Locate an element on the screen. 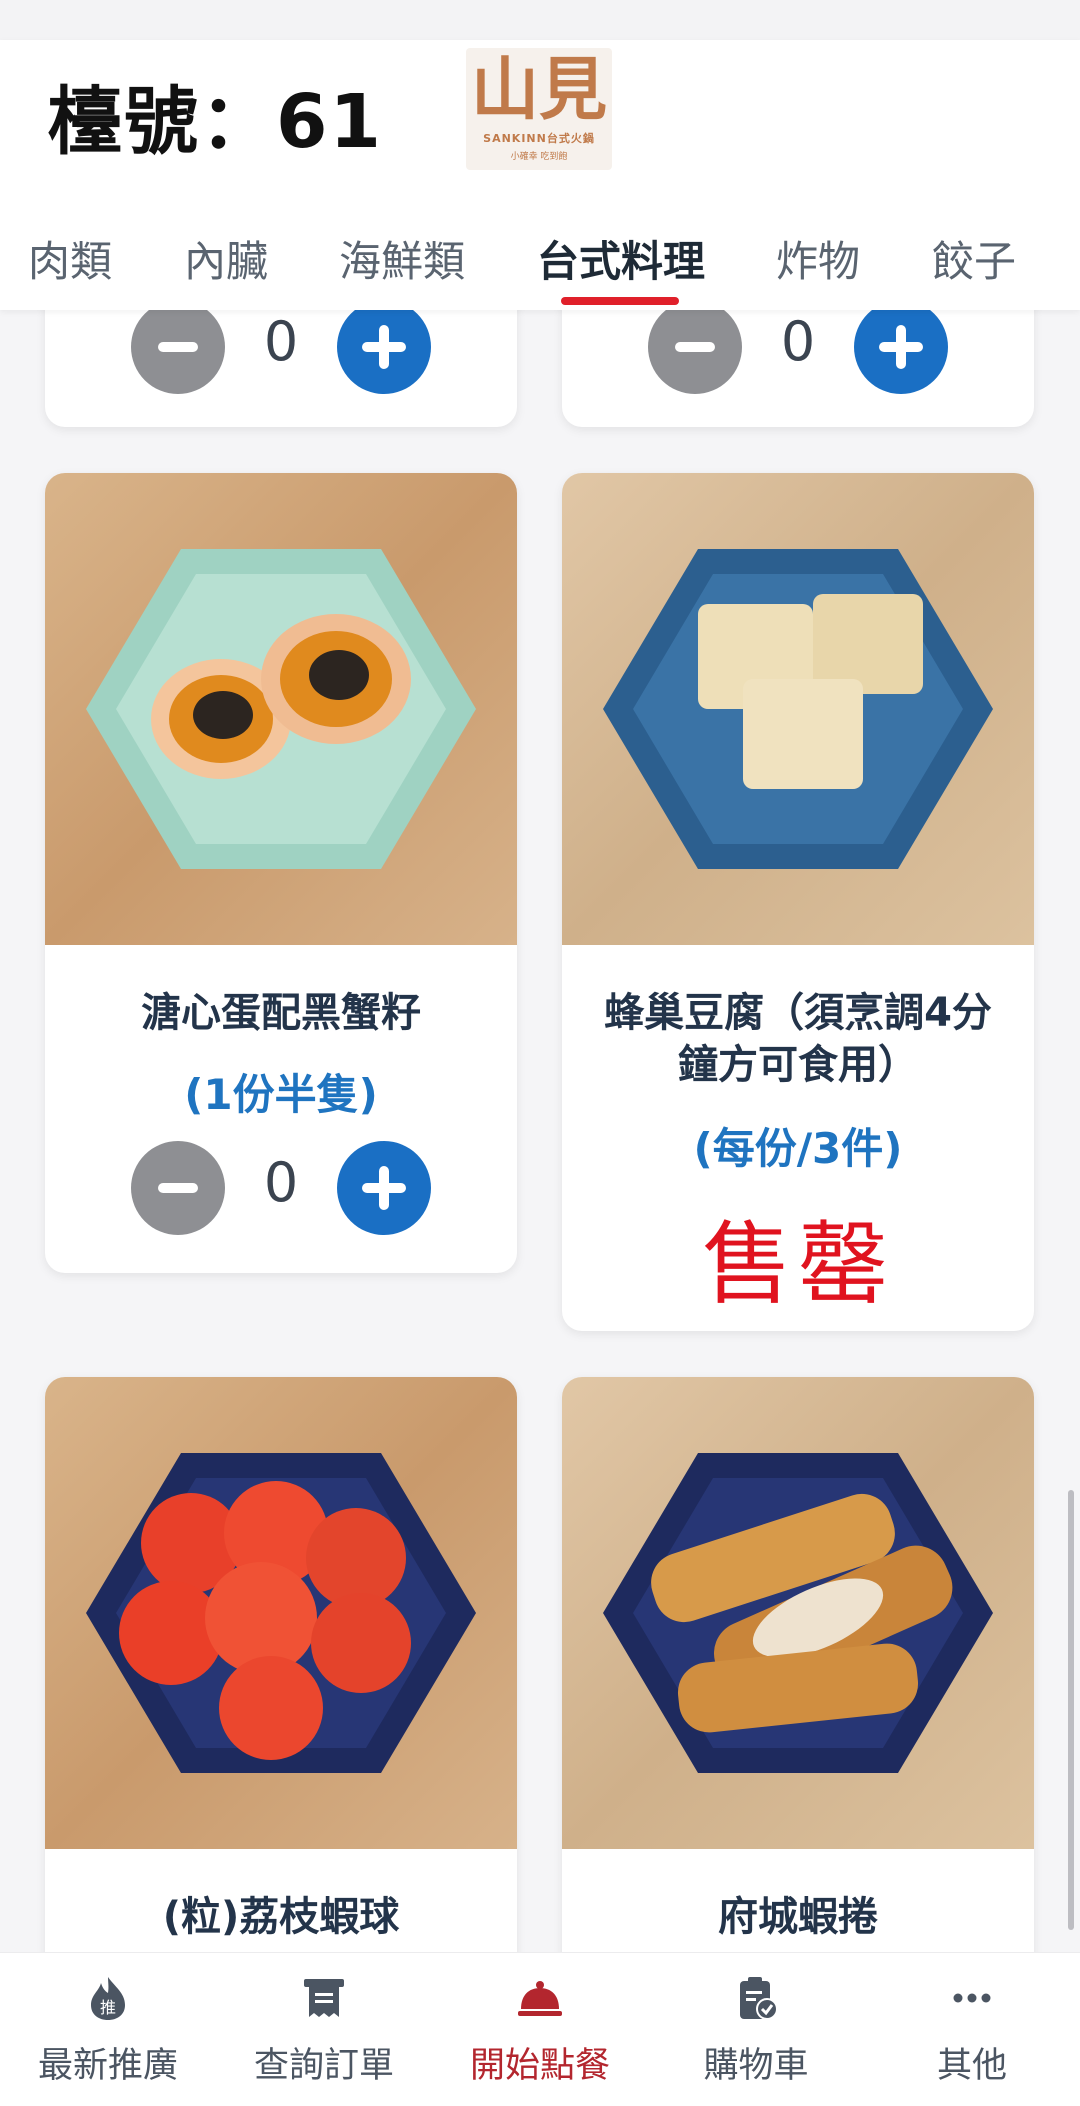 The image size is (1080, 2106). menu-item-card-lychee-shrimp-ball: (粒)荔枝蝦球 is located at coordinates (281, 1697).